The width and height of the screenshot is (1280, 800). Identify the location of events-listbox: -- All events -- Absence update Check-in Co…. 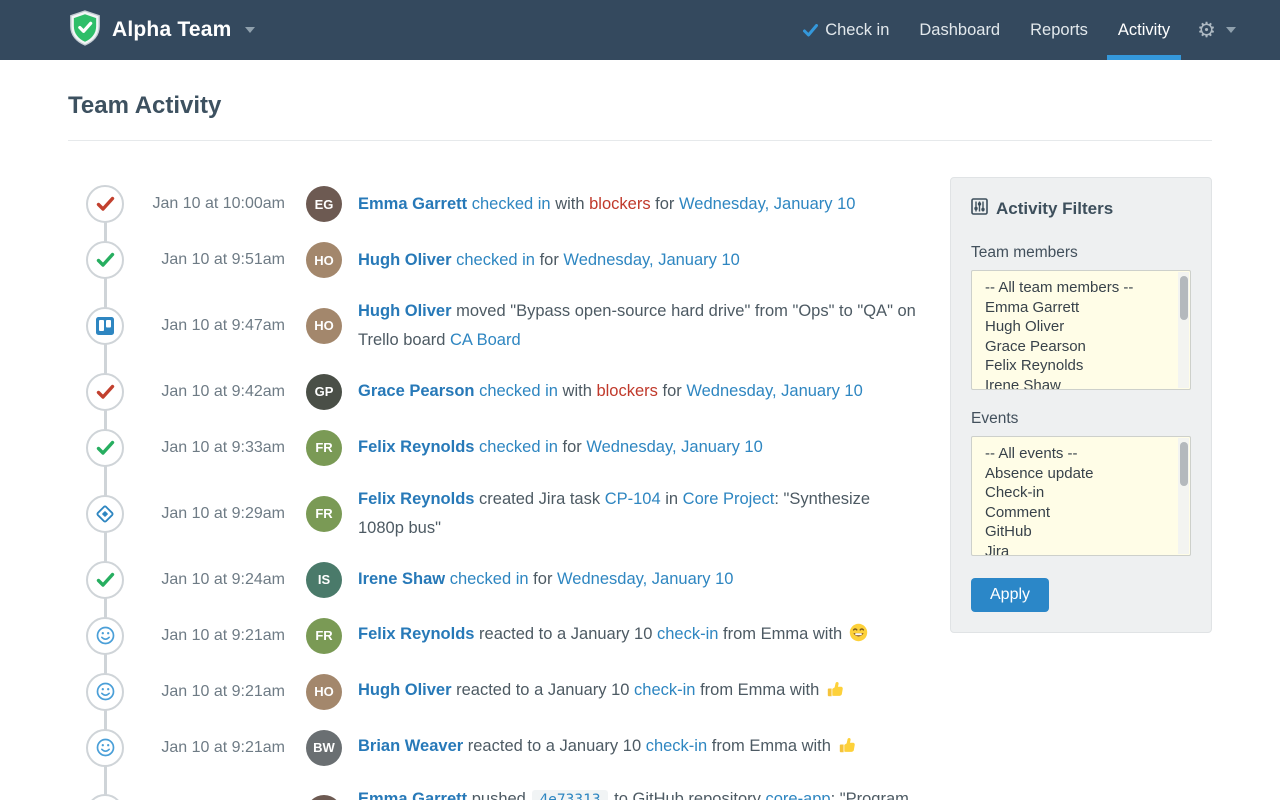
(1081, 496).